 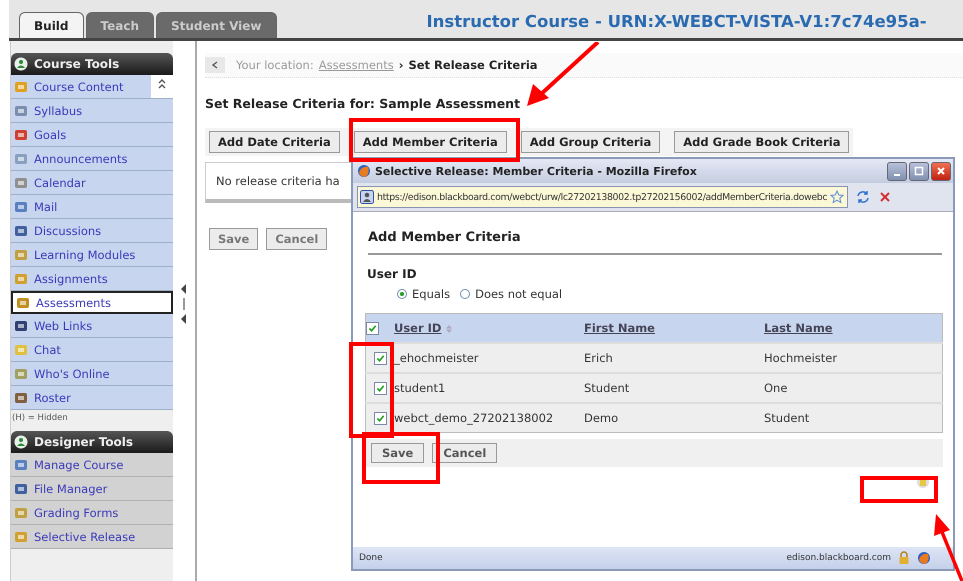 I want to click on column-header: First Name, so click(x=619, y=328).